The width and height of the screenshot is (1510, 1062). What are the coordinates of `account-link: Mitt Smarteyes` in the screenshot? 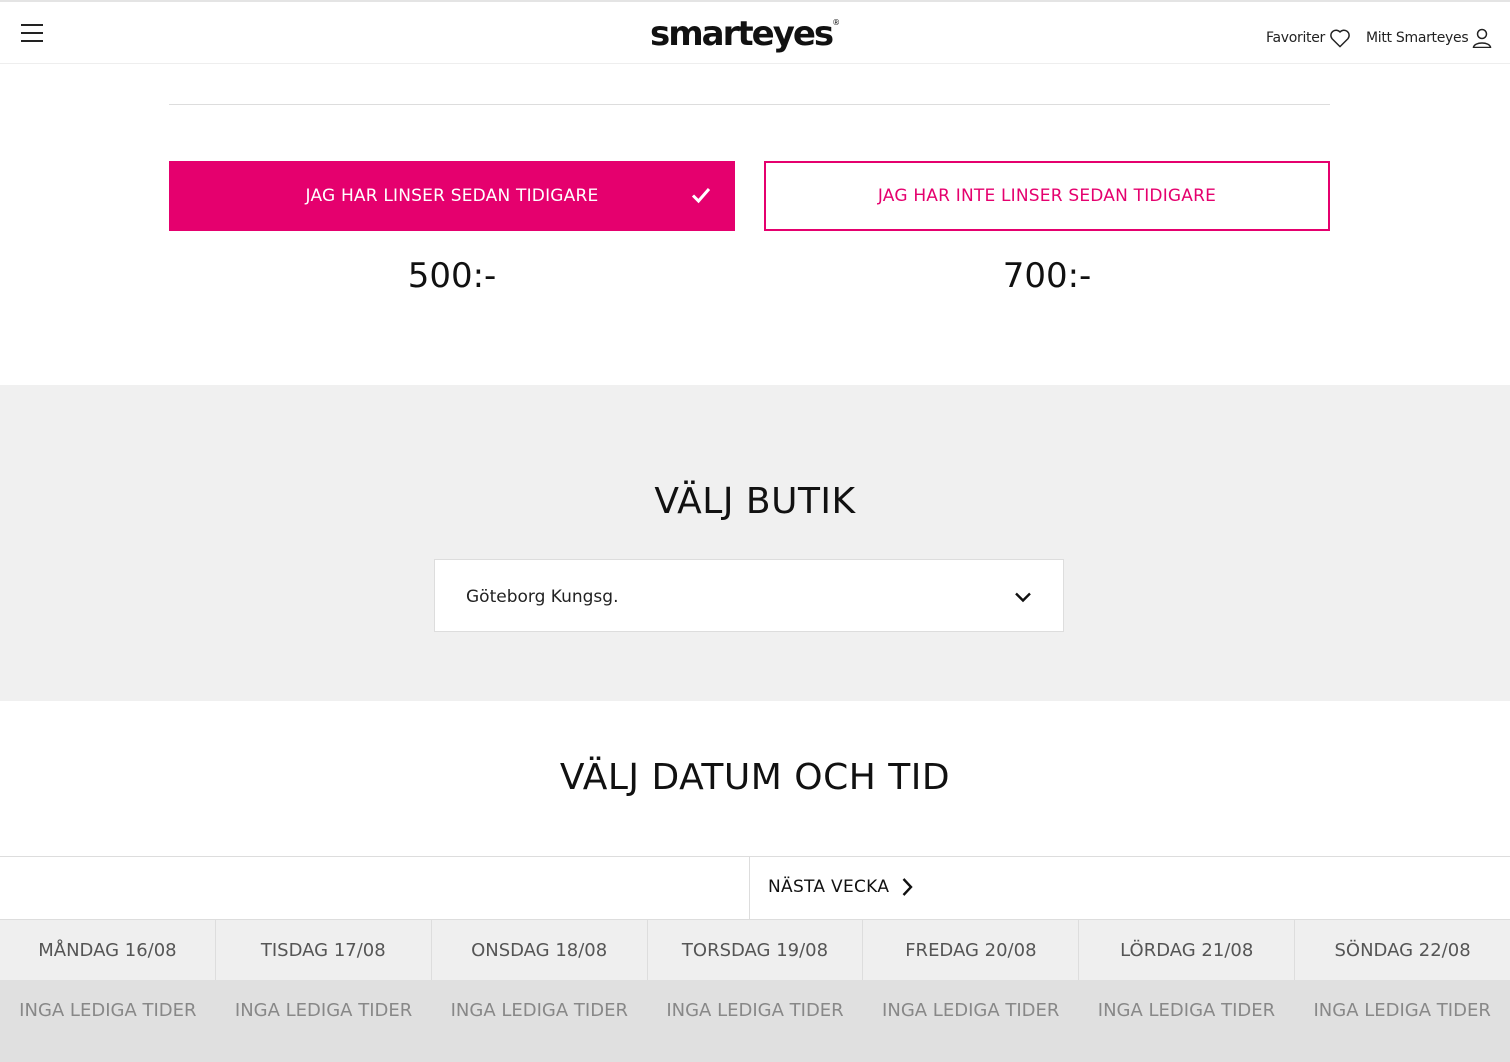 It's located at (1429, 38).